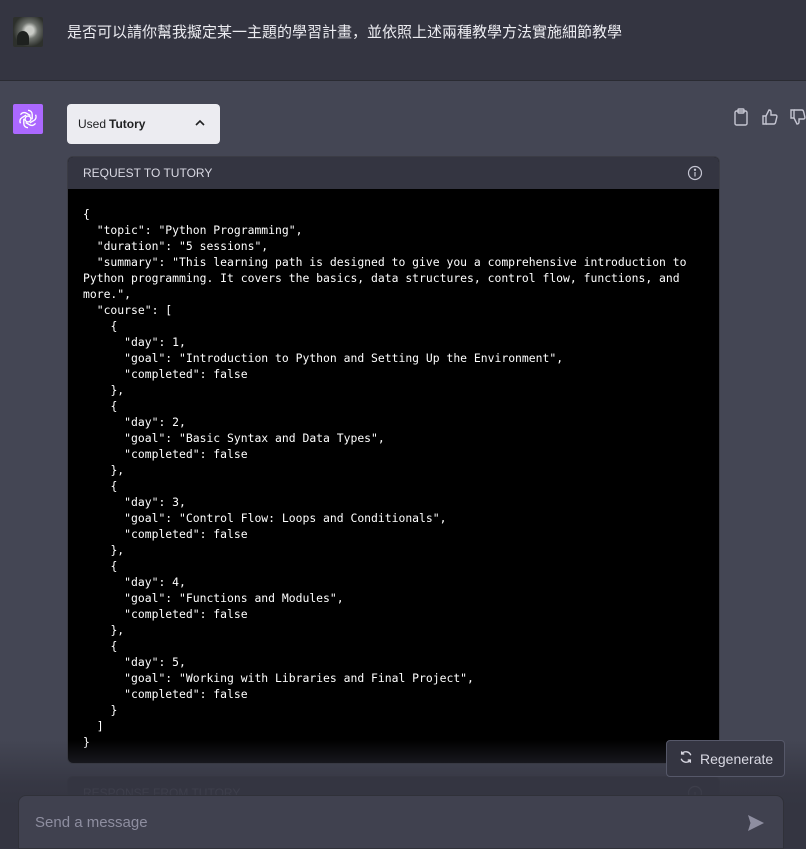 This screenshot has width=806, height=849. Describe the element at coordinates (380, 822) in the screenshot. I see `message-input` at that location.